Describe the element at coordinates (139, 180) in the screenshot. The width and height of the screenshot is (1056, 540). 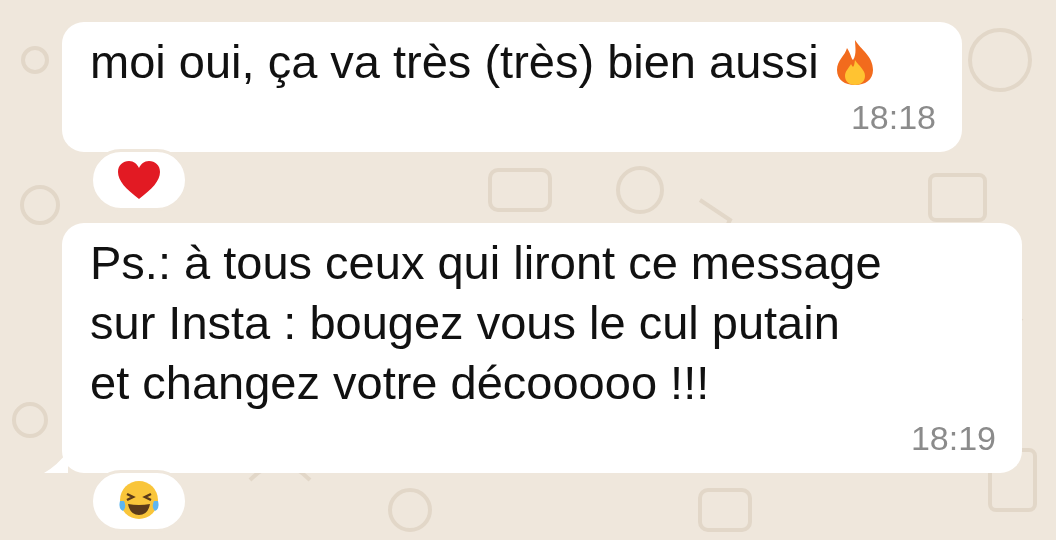
I see `heart-icon` at that location.